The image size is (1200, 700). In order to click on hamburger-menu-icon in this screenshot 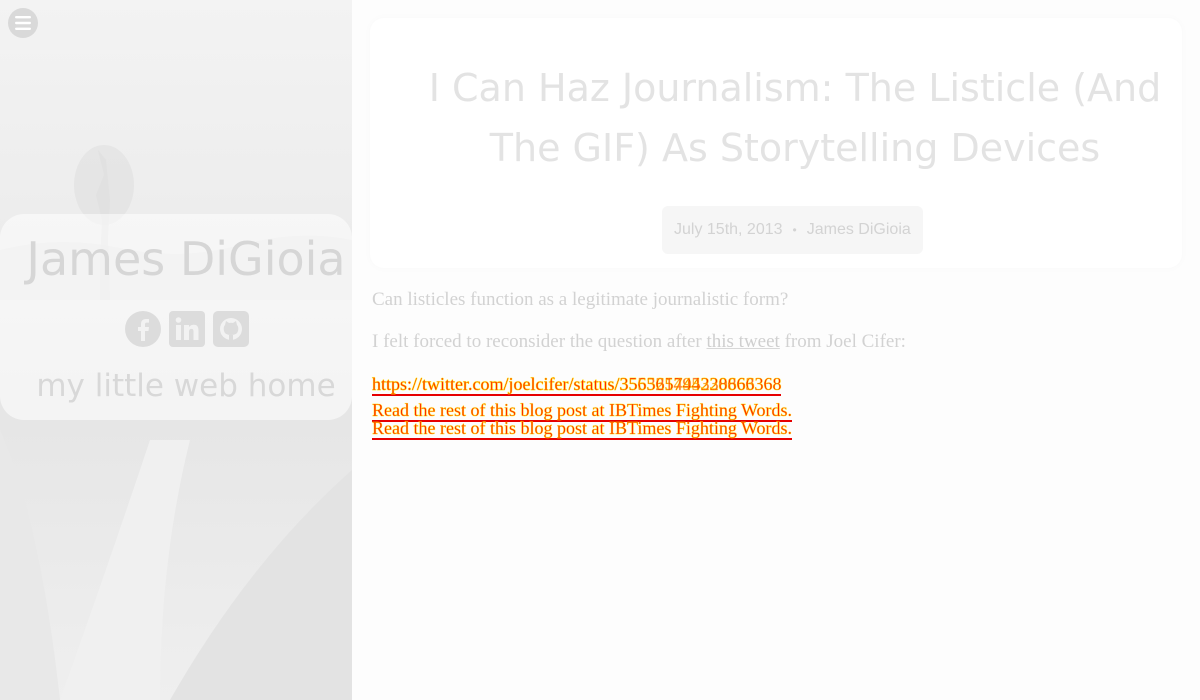, I will do `click(23, 23)`.